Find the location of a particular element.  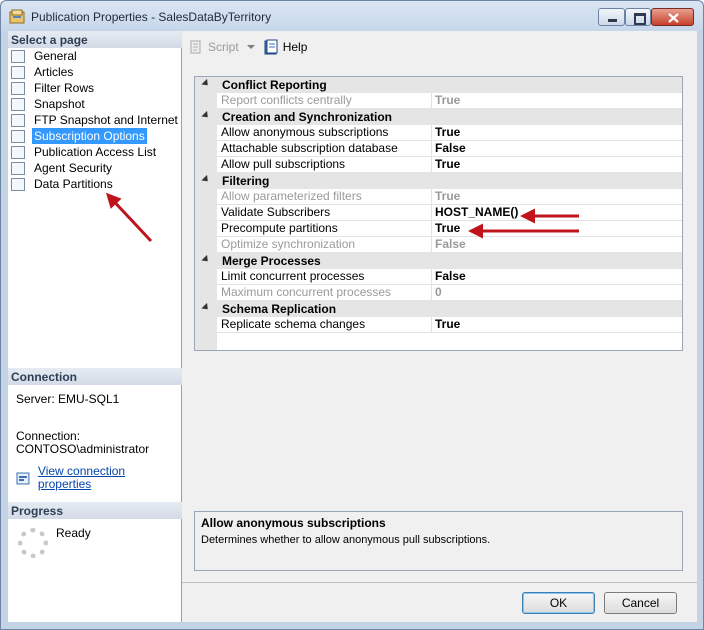

property-row: Limit concurrent processes False is located at coordinates (449, 277).